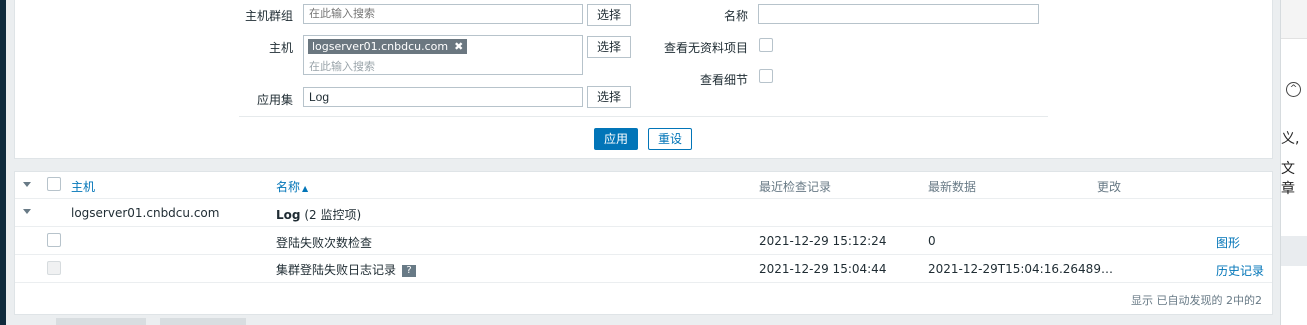 This screenshot has width=1307, height=325. I want to click on hosts-label: 主机, so click(280, 48).